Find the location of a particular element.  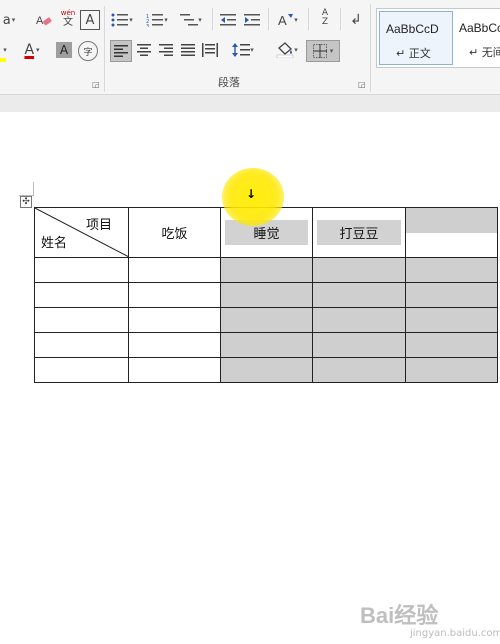

diagonal-header-cell: 项目 姓名 is located at coordinates (81, 232).